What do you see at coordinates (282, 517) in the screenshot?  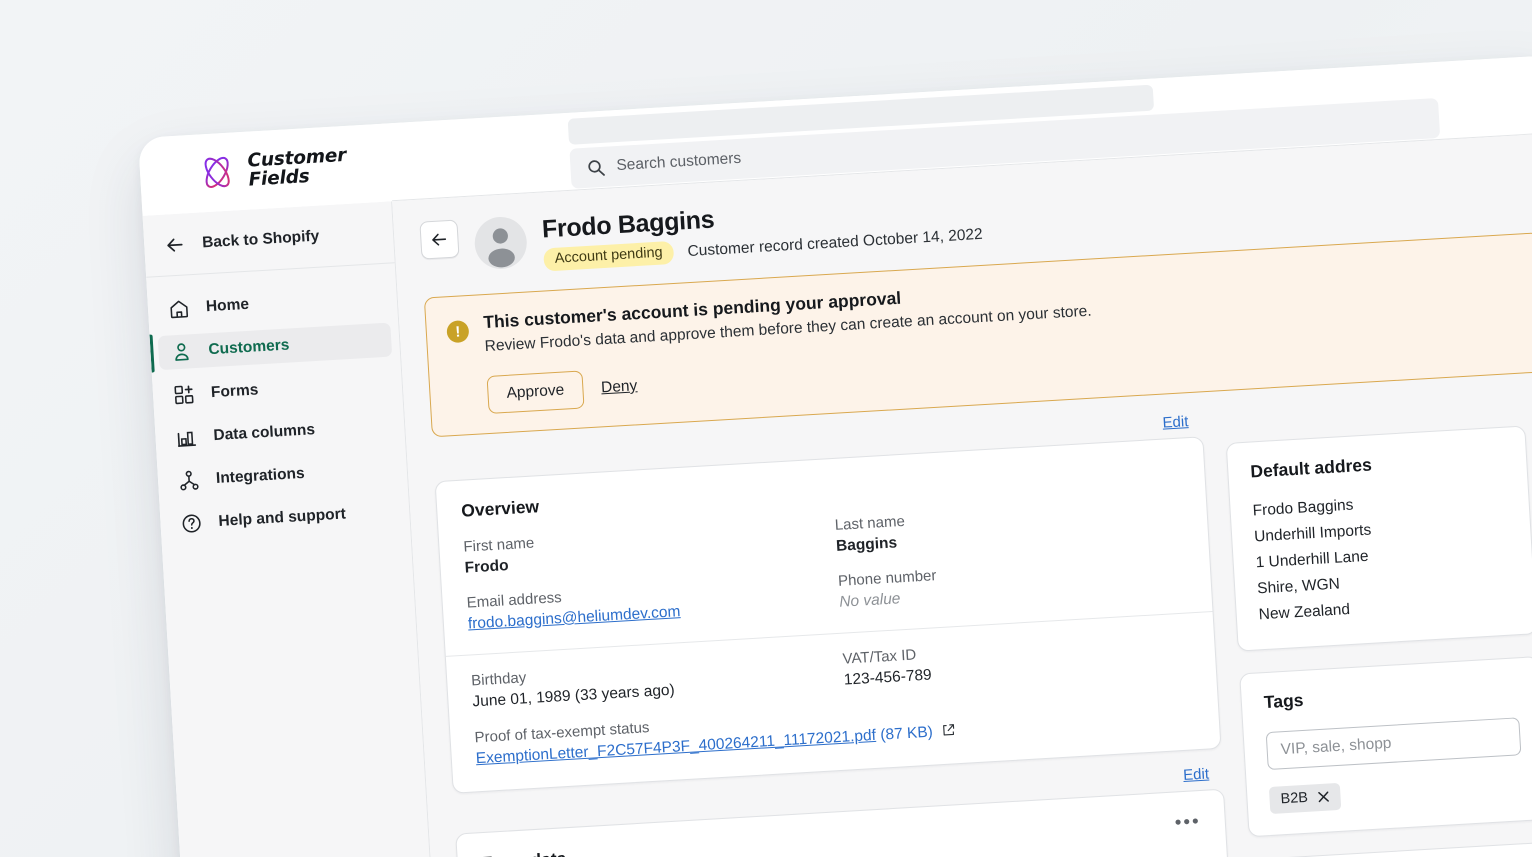 I see `sidebar-item-label: Help and support` at bounding box center [282, 517].